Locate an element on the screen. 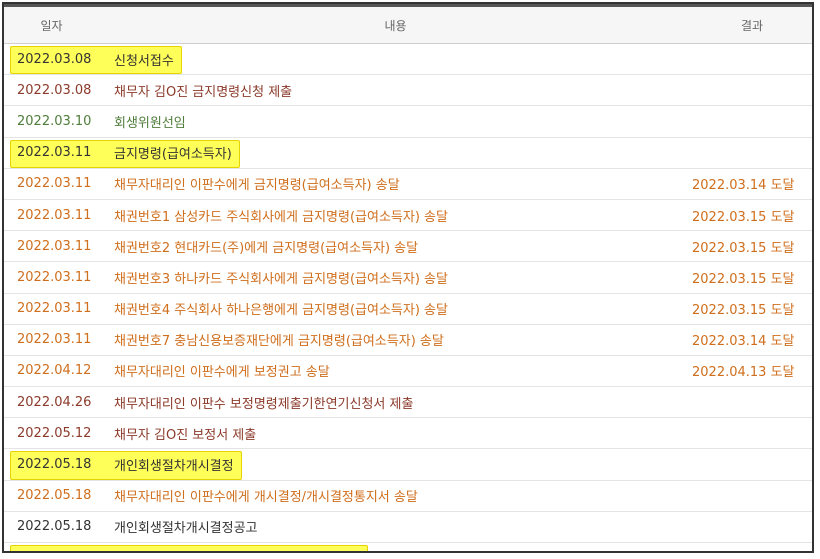  row-content: 신청서접수 is located at coordinates (395, 59).